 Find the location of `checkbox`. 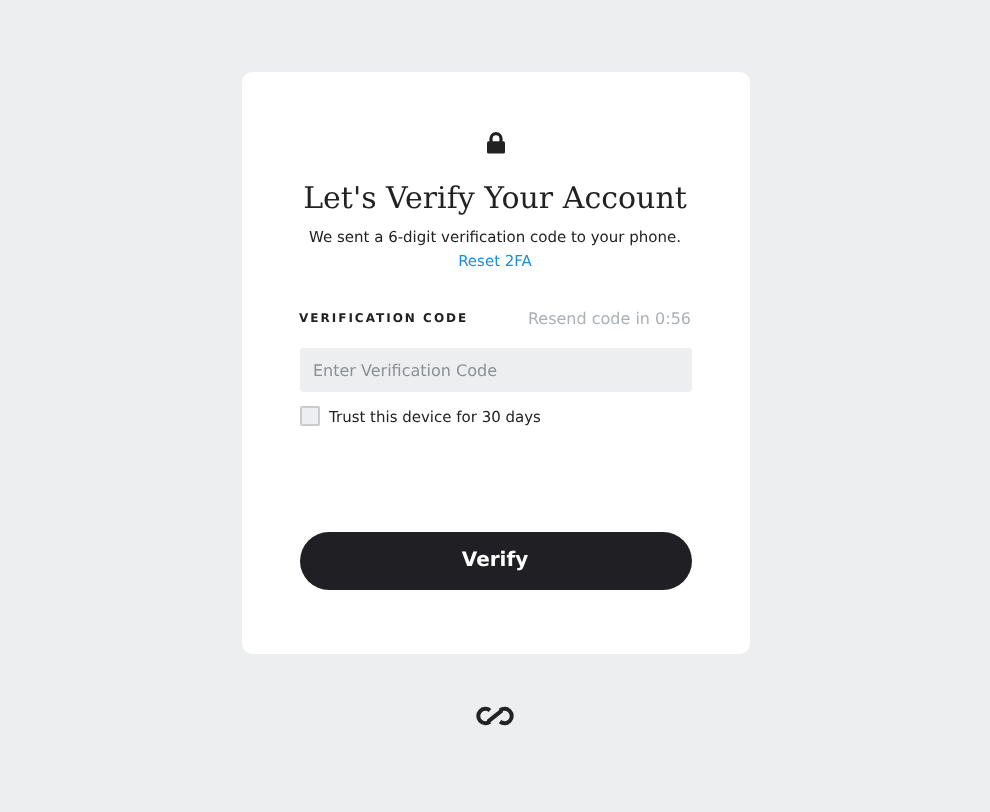

checkbox is located at coordinates (309, 416).